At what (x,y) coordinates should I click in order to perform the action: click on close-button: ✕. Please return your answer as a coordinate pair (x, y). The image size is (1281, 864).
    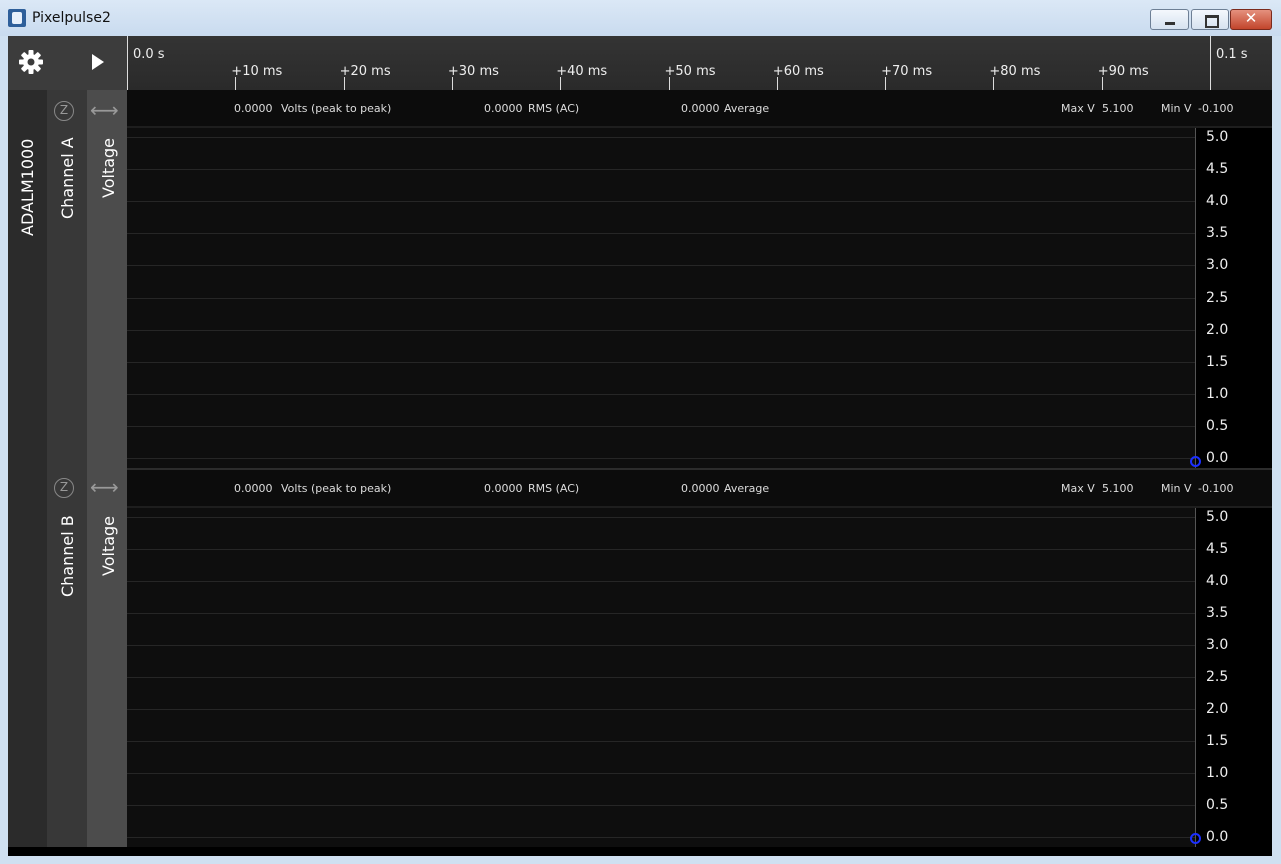
    Looking at the image, I should click on (1251, 19).